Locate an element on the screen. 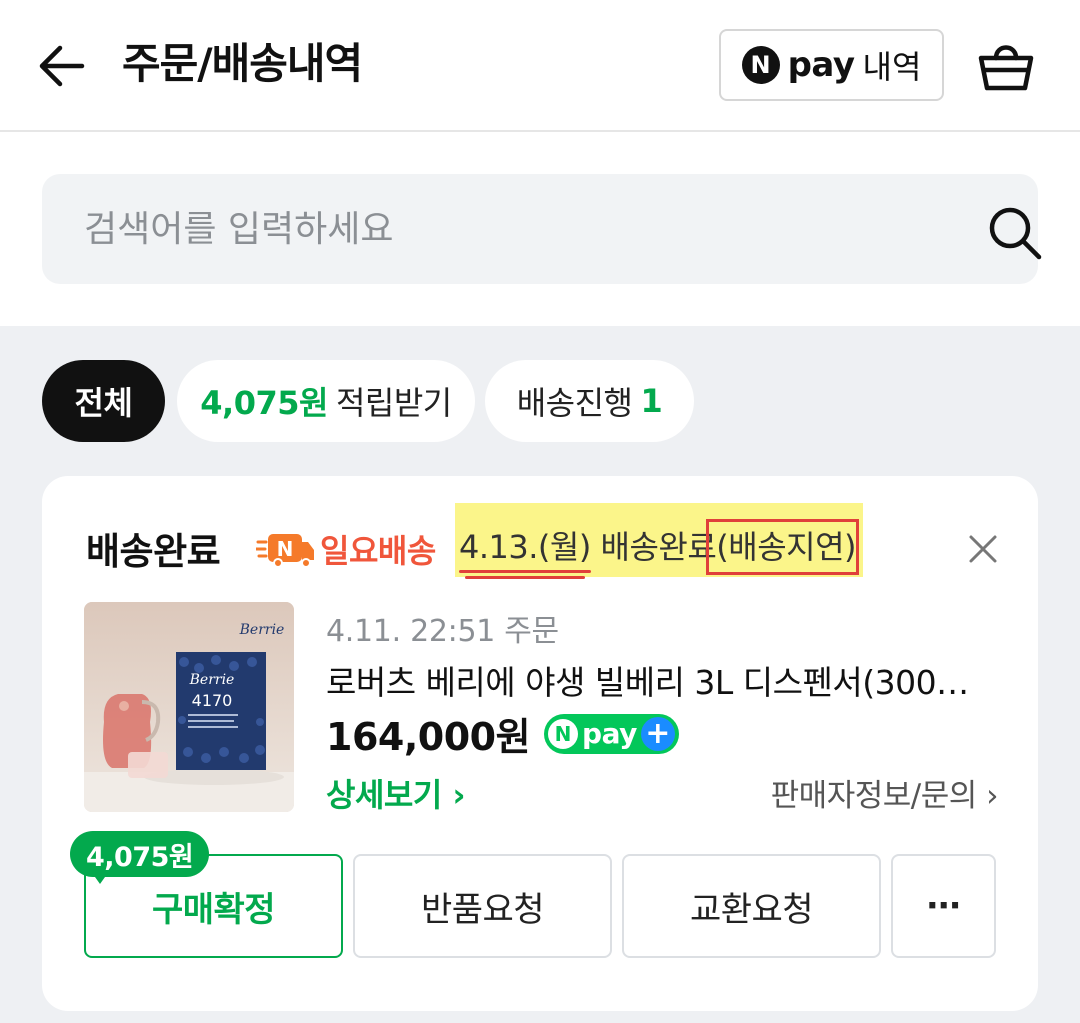 This screenshot has width=1080, height=1023. plus-icon: + is located at coordinates (657, 733).